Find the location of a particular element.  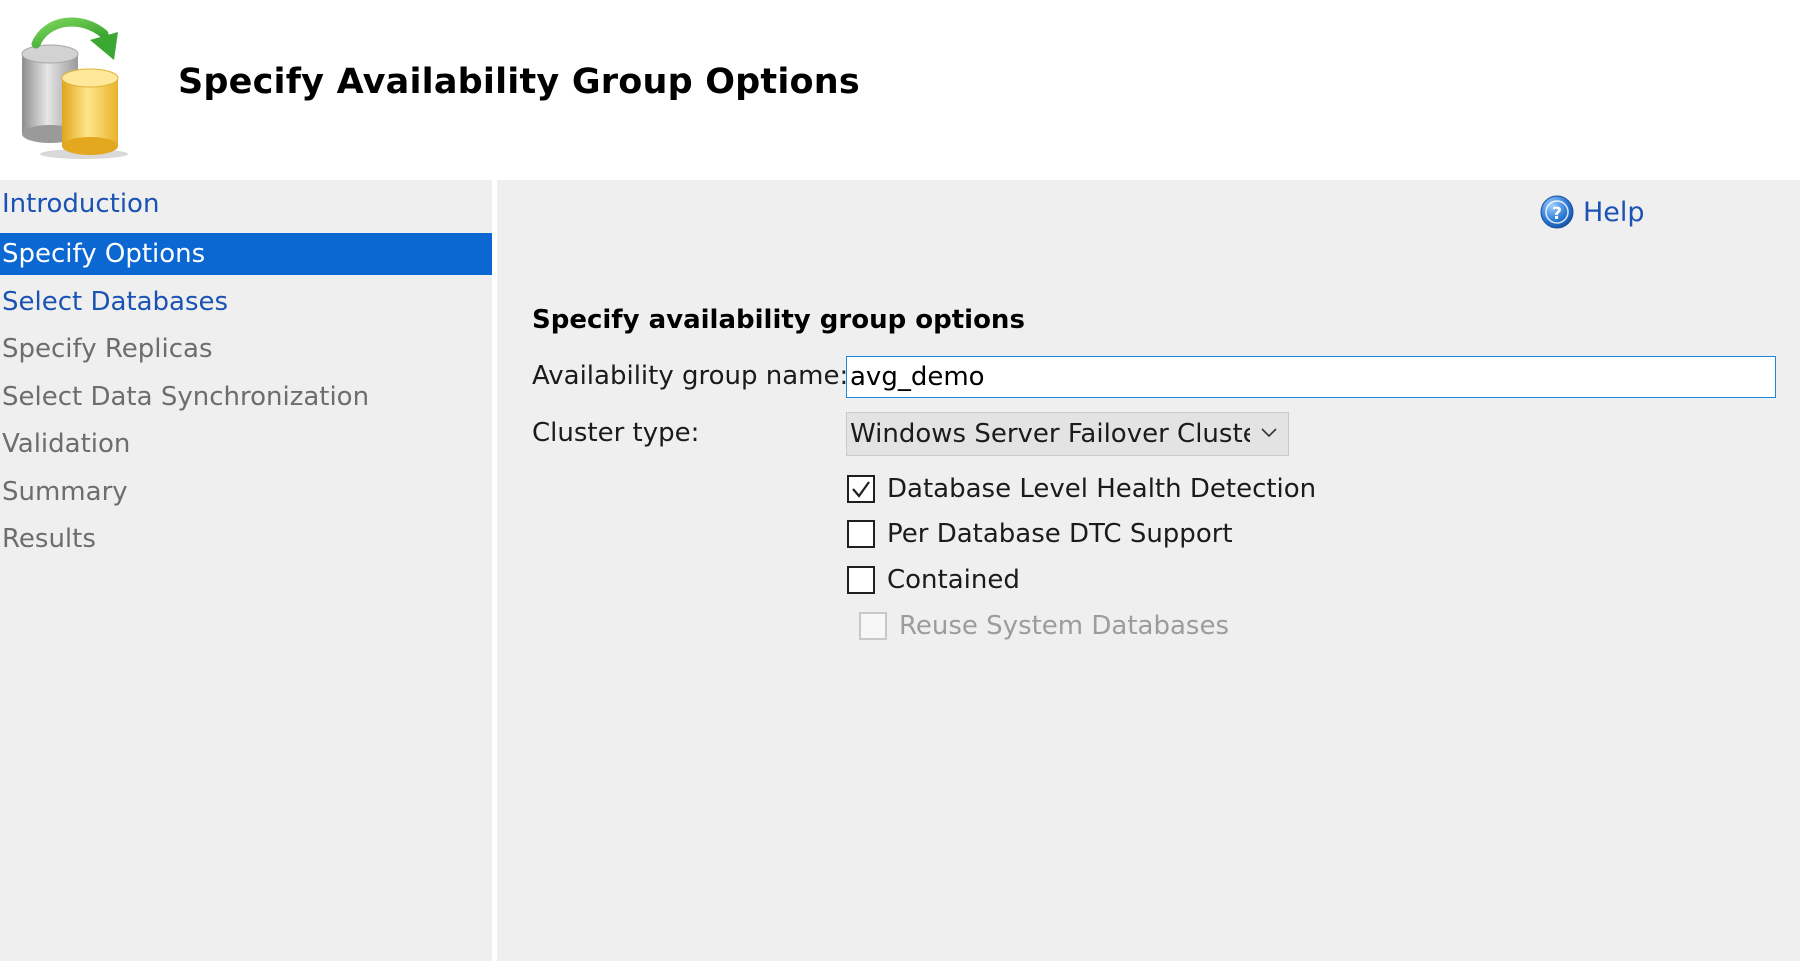

checkmark-icon is located at coordinates (861, 489).